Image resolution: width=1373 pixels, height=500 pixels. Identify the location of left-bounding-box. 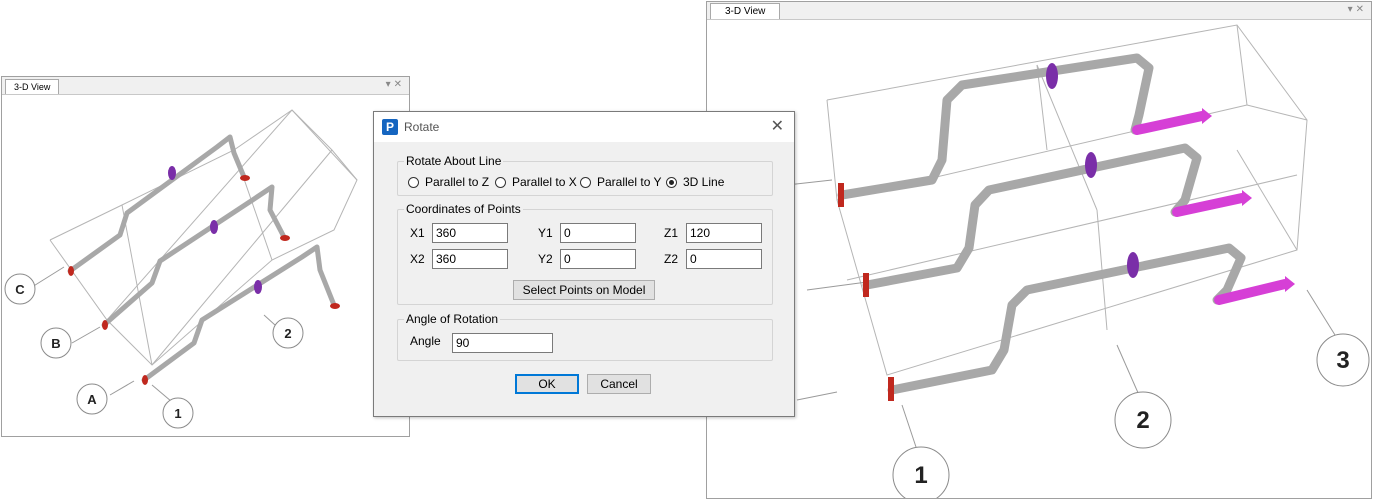
(203, 237).